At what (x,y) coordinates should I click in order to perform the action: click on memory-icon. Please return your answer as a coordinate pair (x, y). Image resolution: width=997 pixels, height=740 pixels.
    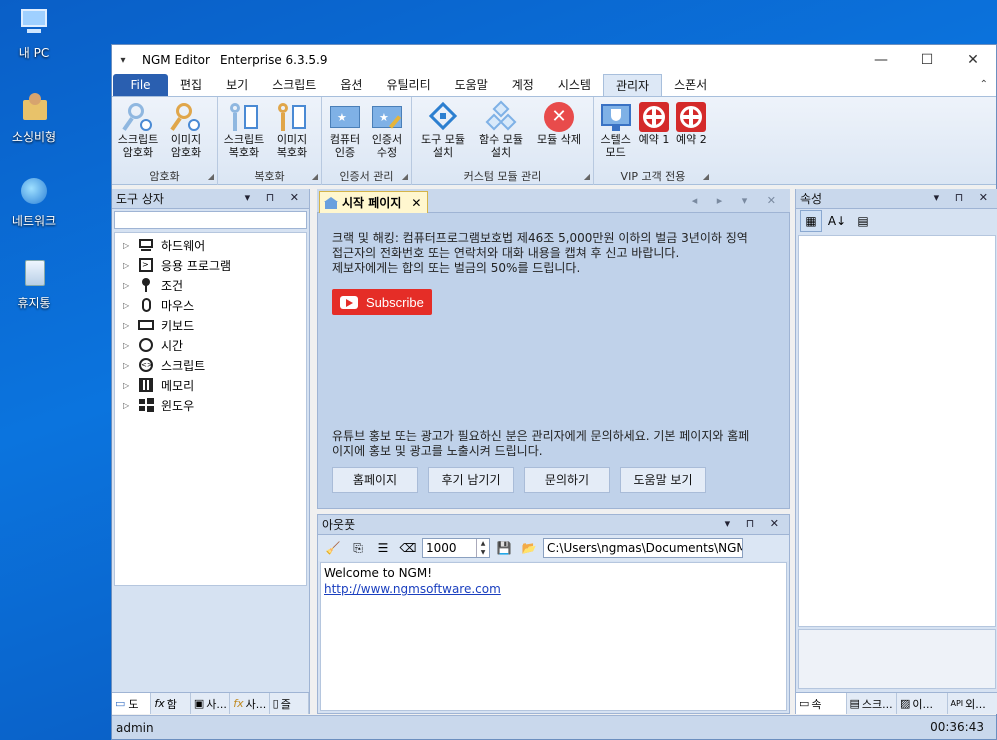
    Looking at the image, I should click on (146, 385).